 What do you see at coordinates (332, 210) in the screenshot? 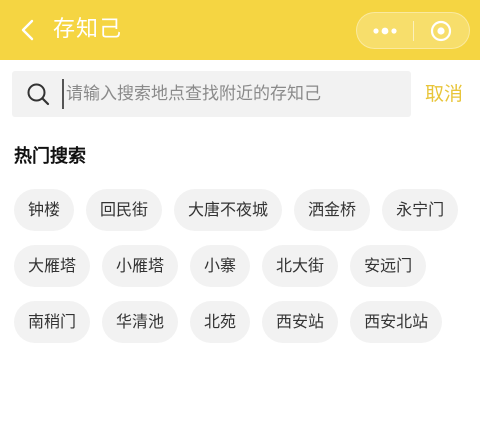
I see `hot-tag: 洒金桥` at bounding box center [332, 210].